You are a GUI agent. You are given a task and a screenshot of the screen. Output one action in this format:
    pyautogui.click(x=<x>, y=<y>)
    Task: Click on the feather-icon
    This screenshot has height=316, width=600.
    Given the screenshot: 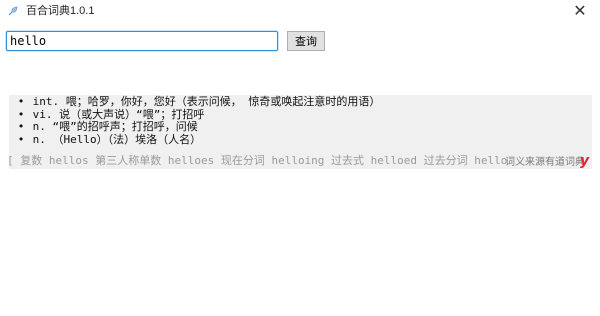 What is the action you would take?
    pyautogui.click(x=13, y=11)
    